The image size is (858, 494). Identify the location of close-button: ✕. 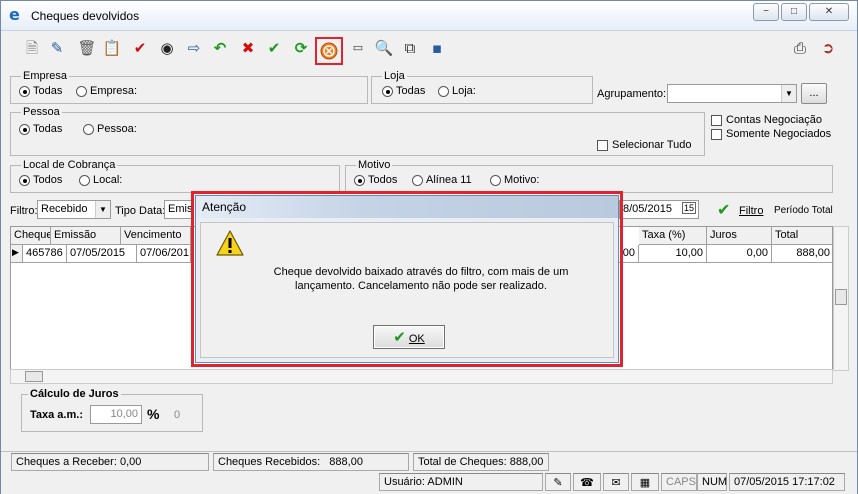
(829, 12).